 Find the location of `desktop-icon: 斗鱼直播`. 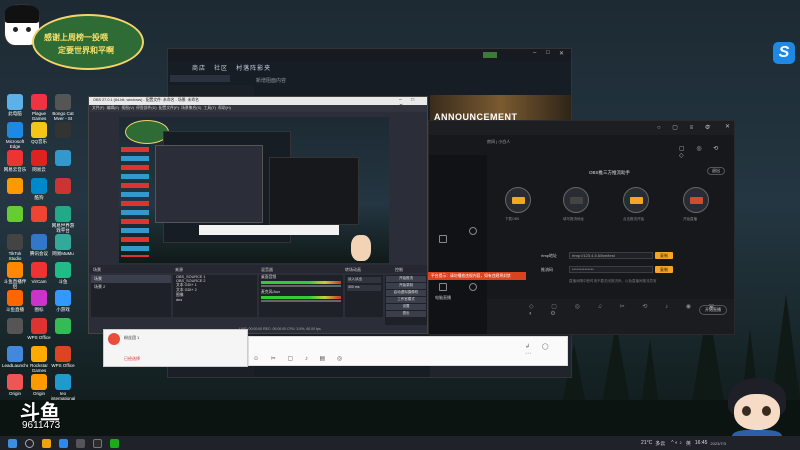

desktop-icon: 斗鱼直播 is located at coordinates (15, 303).